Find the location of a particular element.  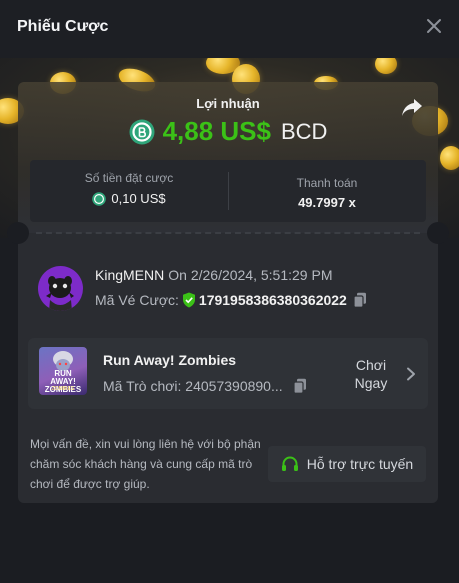

bet-amount-value: 0,10 US$ is located at coordinates (138, 198).